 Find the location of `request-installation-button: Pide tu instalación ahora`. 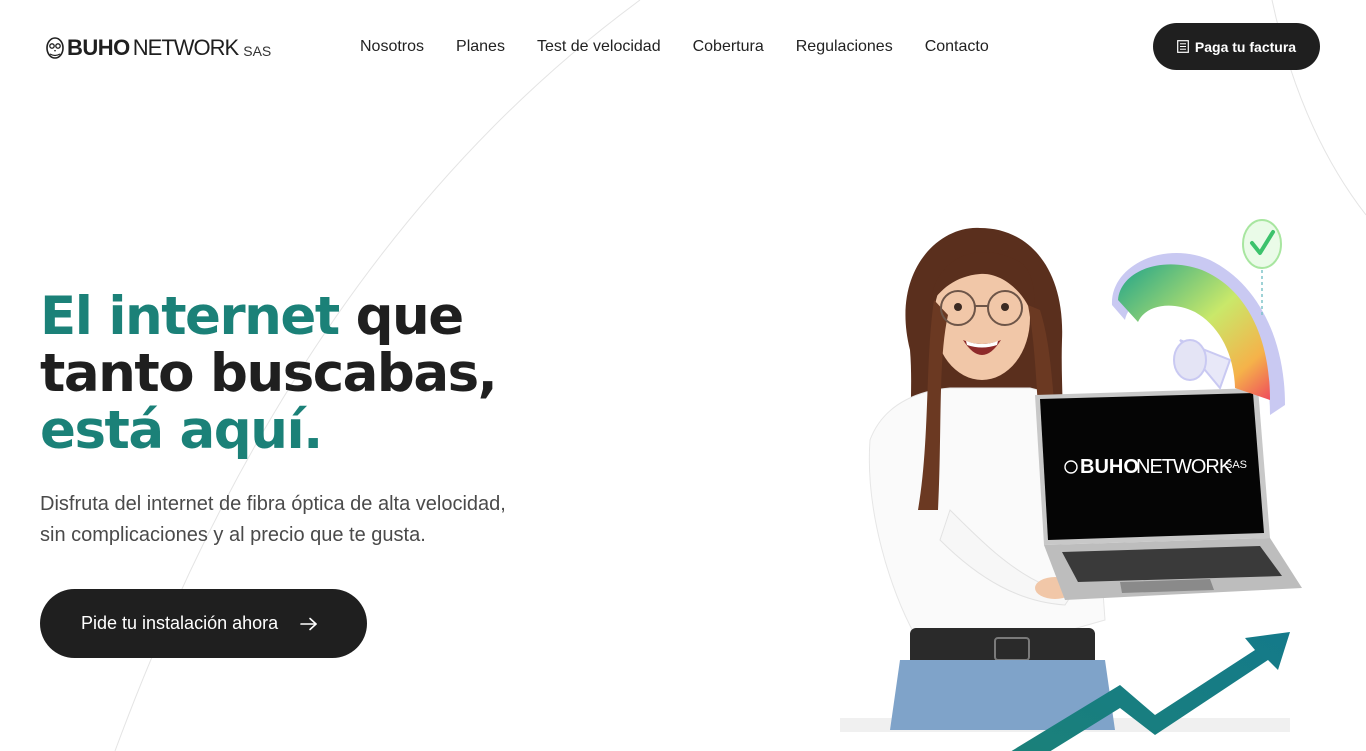

request-installation-button: Pide tu instalación ahora is located at coordinates (203, 623).